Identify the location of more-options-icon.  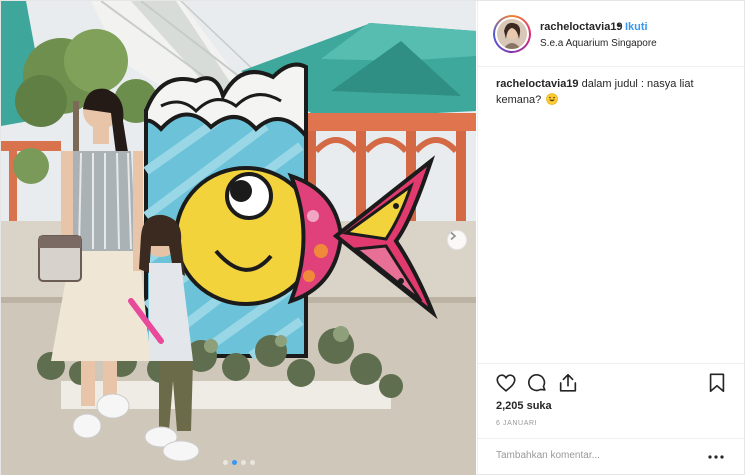
(716, 457).